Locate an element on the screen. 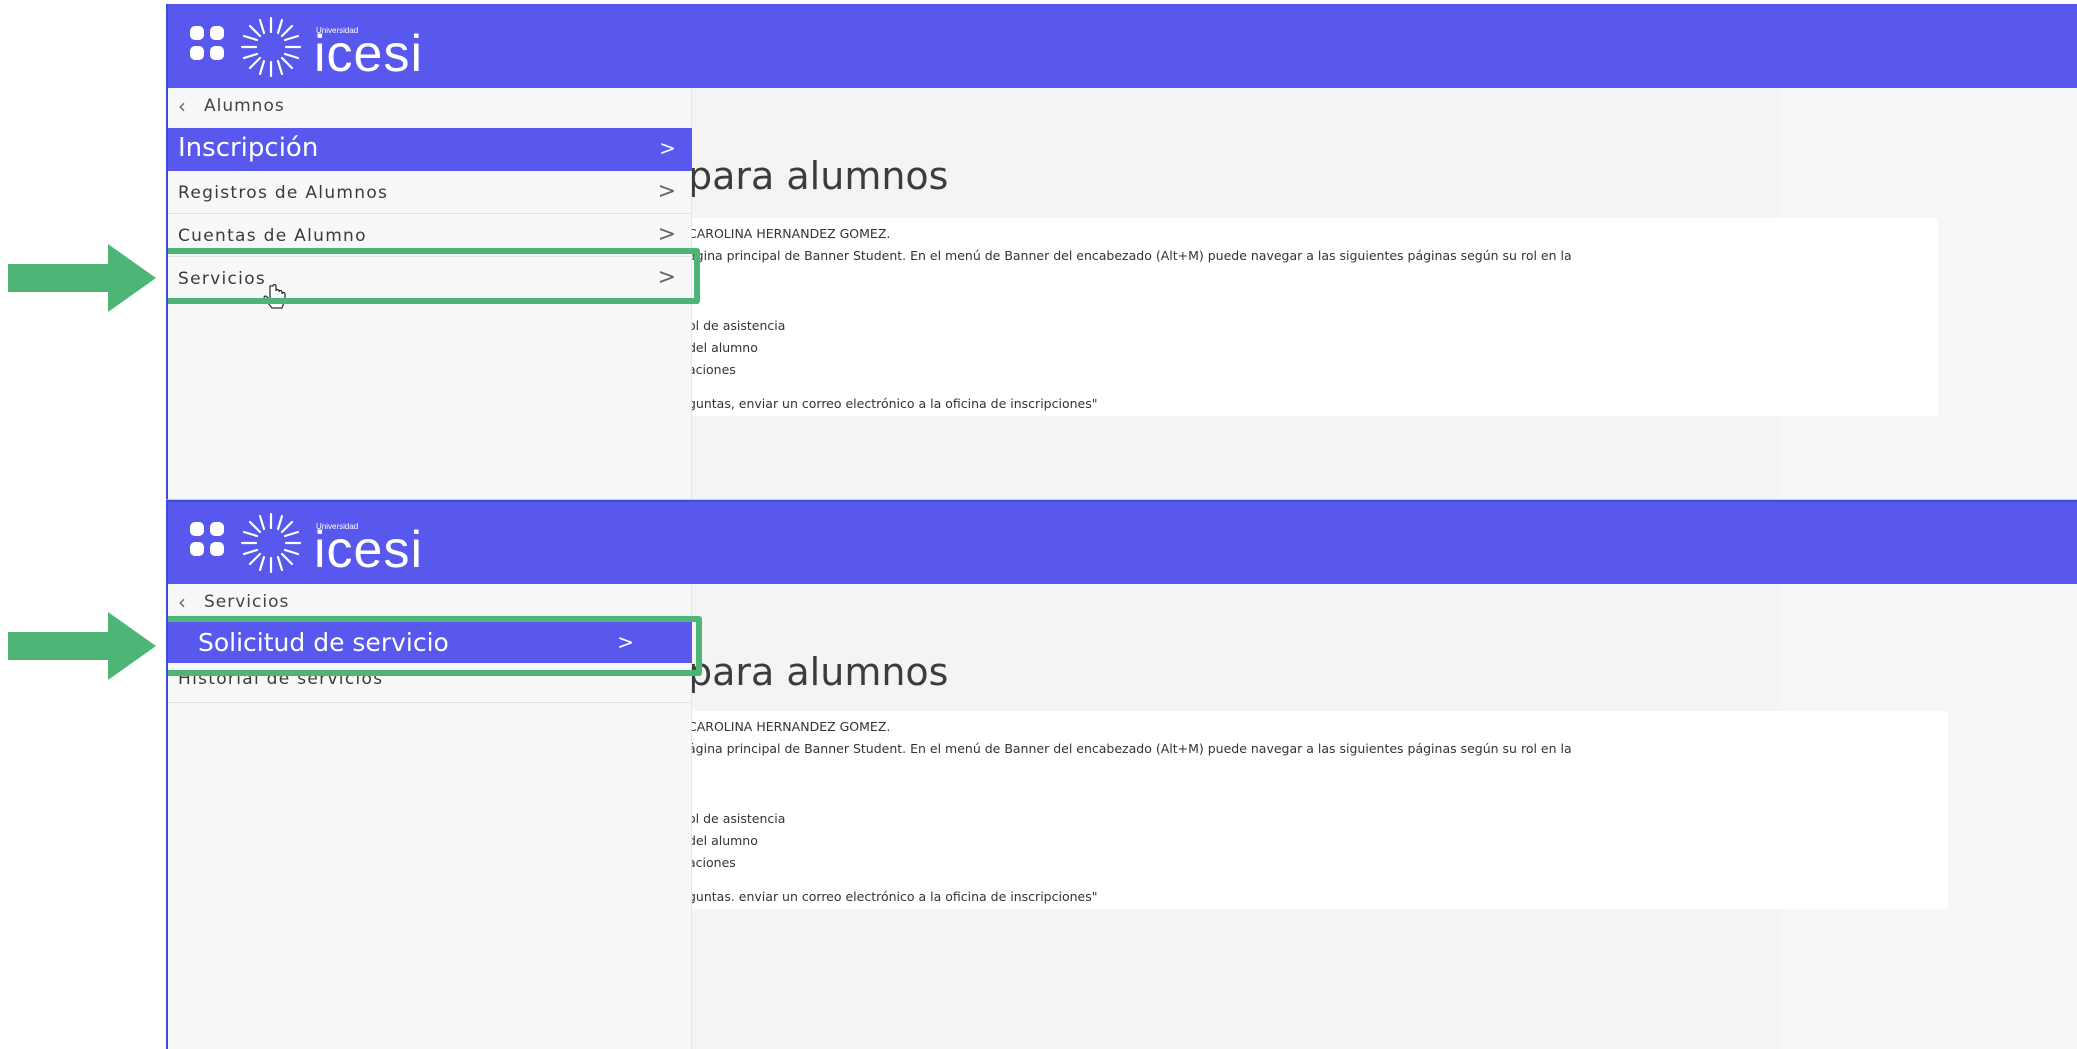 The image size is (2077, 1049). back-label: Alumnos is located at coordinates (244, 106).